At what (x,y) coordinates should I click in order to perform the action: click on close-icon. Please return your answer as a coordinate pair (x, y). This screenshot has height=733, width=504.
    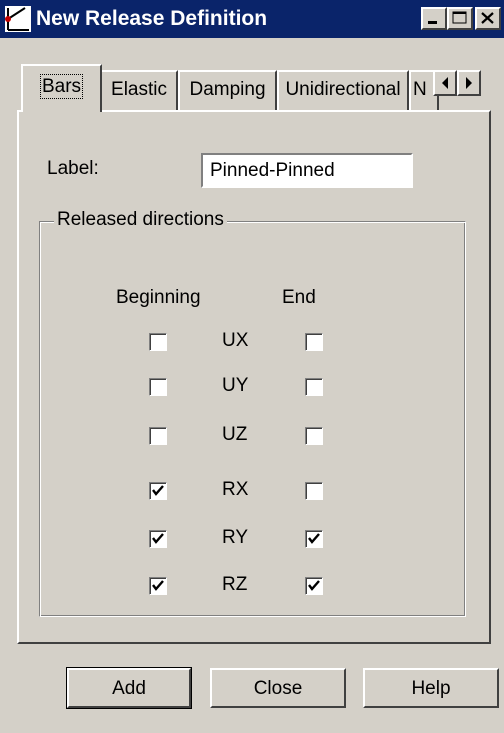
    Looking at the image, I should click on (487, 18).